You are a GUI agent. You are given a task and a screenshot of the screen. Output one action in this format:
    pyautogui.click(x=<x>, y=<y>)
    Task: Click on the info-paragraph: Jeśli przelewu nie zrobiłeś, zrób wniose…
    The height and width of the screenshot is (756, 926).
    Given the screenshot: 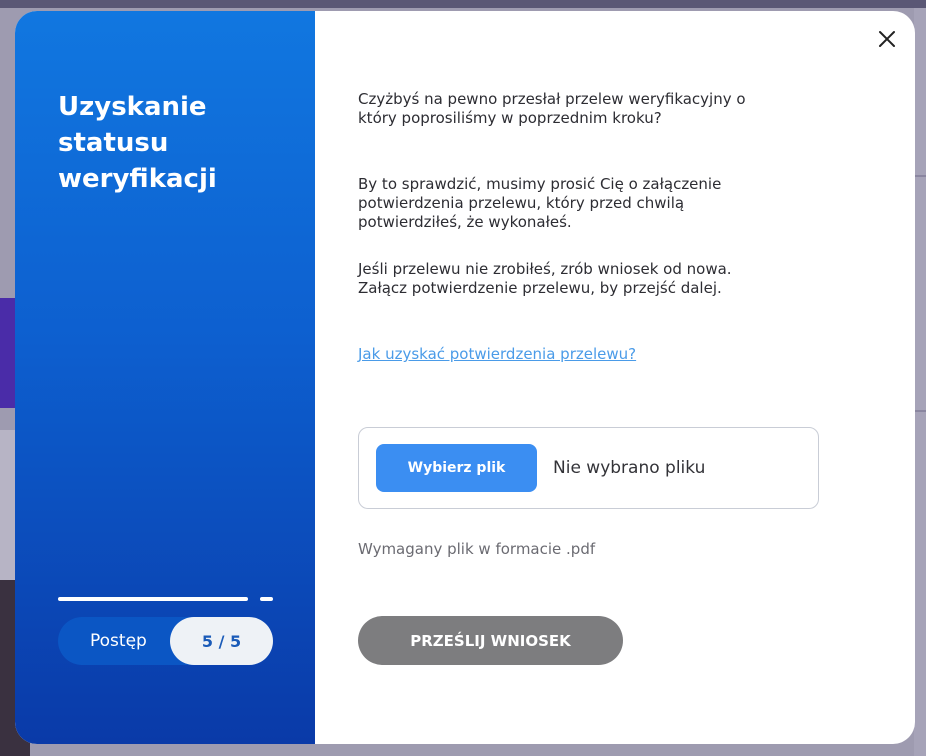 What is the action you would take?
    pyautogui.click(x=545, y=278)
    